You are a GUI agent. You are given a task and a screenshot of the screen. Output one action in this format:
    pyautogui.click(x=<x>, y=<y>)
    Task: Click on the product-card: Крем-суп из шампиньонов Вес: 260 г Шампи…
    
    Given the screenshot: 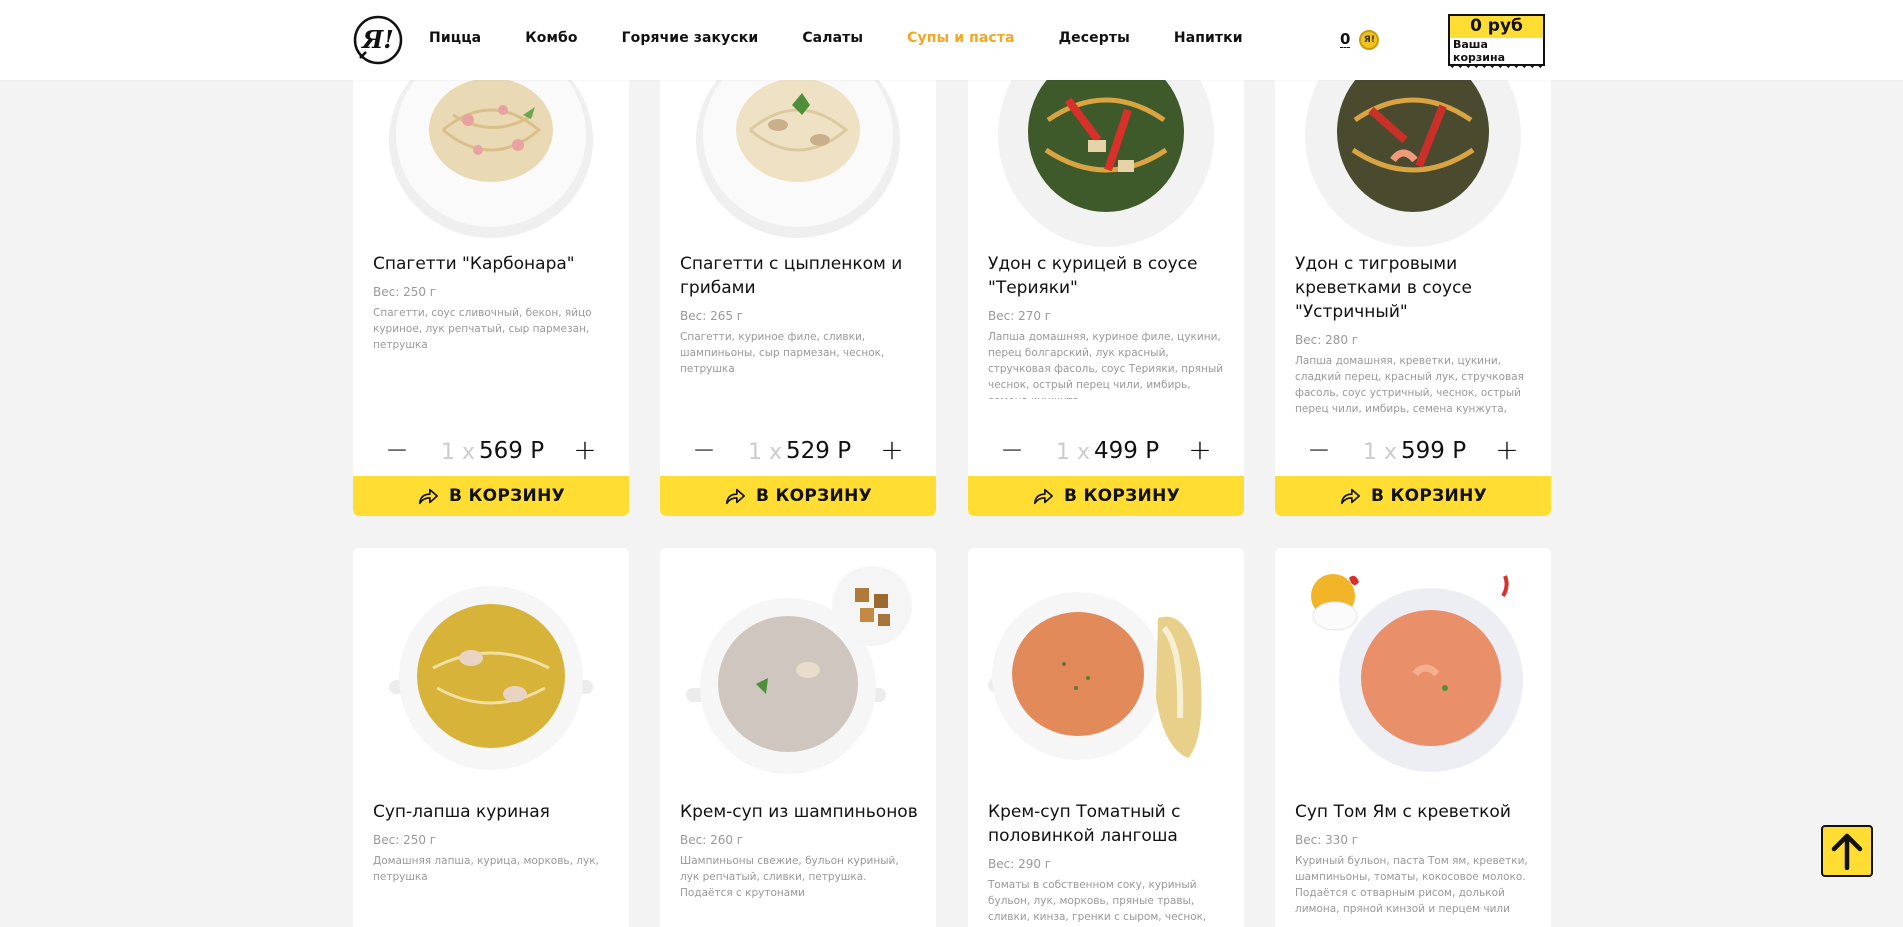 What is the action you would take?
    pyautogui.click(x=798, y=737)
    